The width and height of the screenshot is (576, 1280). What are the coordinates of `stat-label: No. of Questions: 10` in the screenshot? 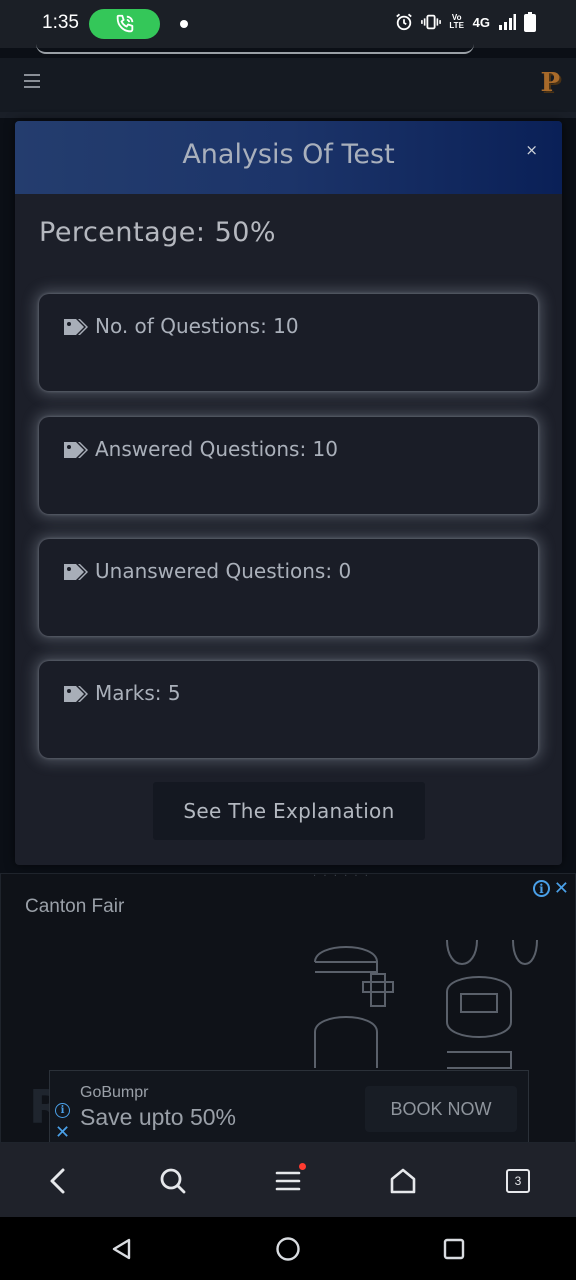 It's located at (197, 326).